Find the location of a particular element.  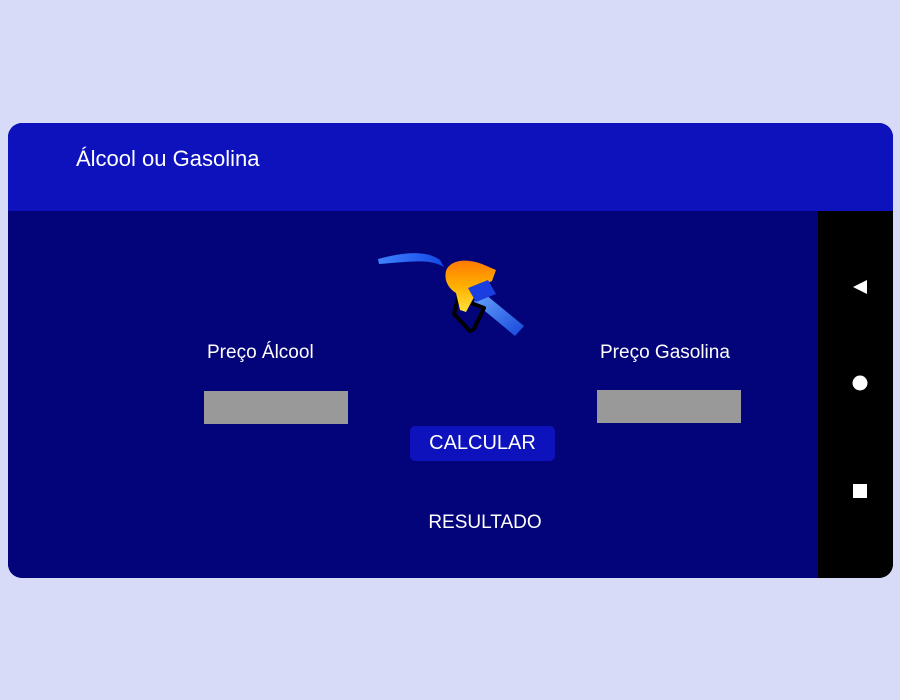

gasoline-price-label: Preço Gasolina is located at coordinates (665, 352).